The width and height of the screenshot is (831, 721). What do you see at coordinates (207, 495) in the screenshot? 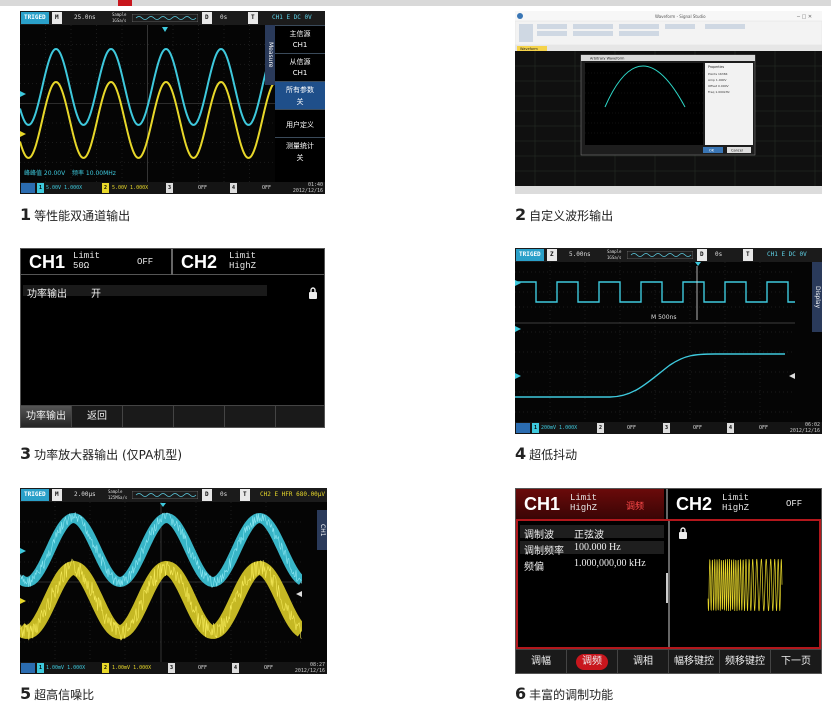
I see `delay-button-5: D` at bounding box center [207, 495].